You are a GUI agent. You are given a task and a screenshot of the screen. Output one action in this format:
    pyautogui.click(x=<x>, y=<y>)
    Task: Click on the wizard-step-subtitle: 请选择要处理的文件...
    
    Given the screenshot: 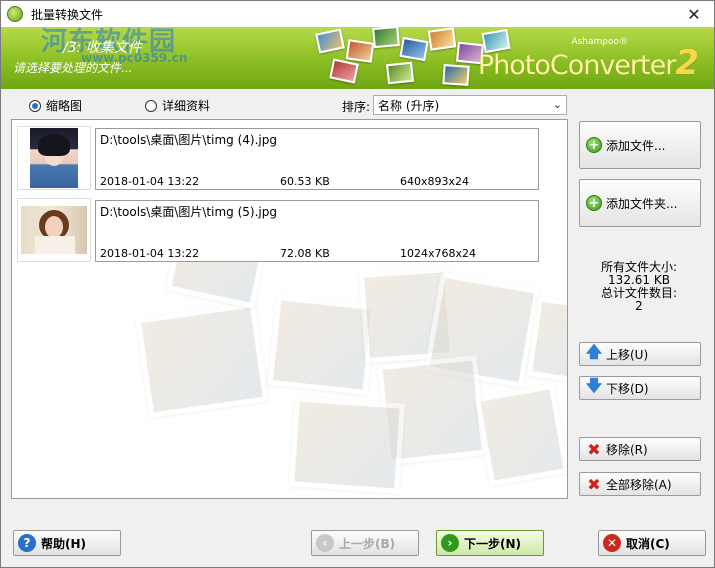 What is the action you would take?
    pyautogui.click(x=73, y=68)
    